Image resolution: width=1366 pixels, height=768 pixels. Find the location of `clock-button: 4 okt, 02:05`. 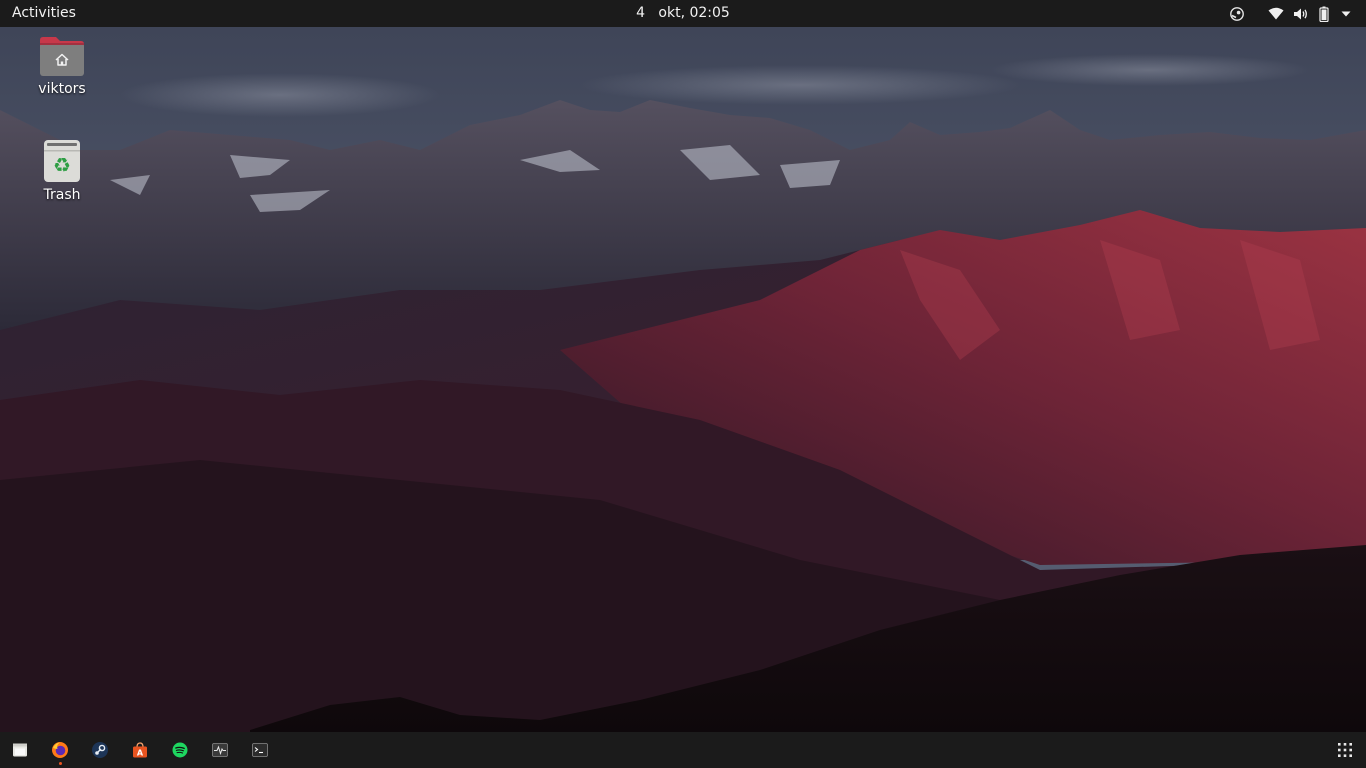

clock-button: 4 okt, 02:05 is located at coordinates (683, 13).